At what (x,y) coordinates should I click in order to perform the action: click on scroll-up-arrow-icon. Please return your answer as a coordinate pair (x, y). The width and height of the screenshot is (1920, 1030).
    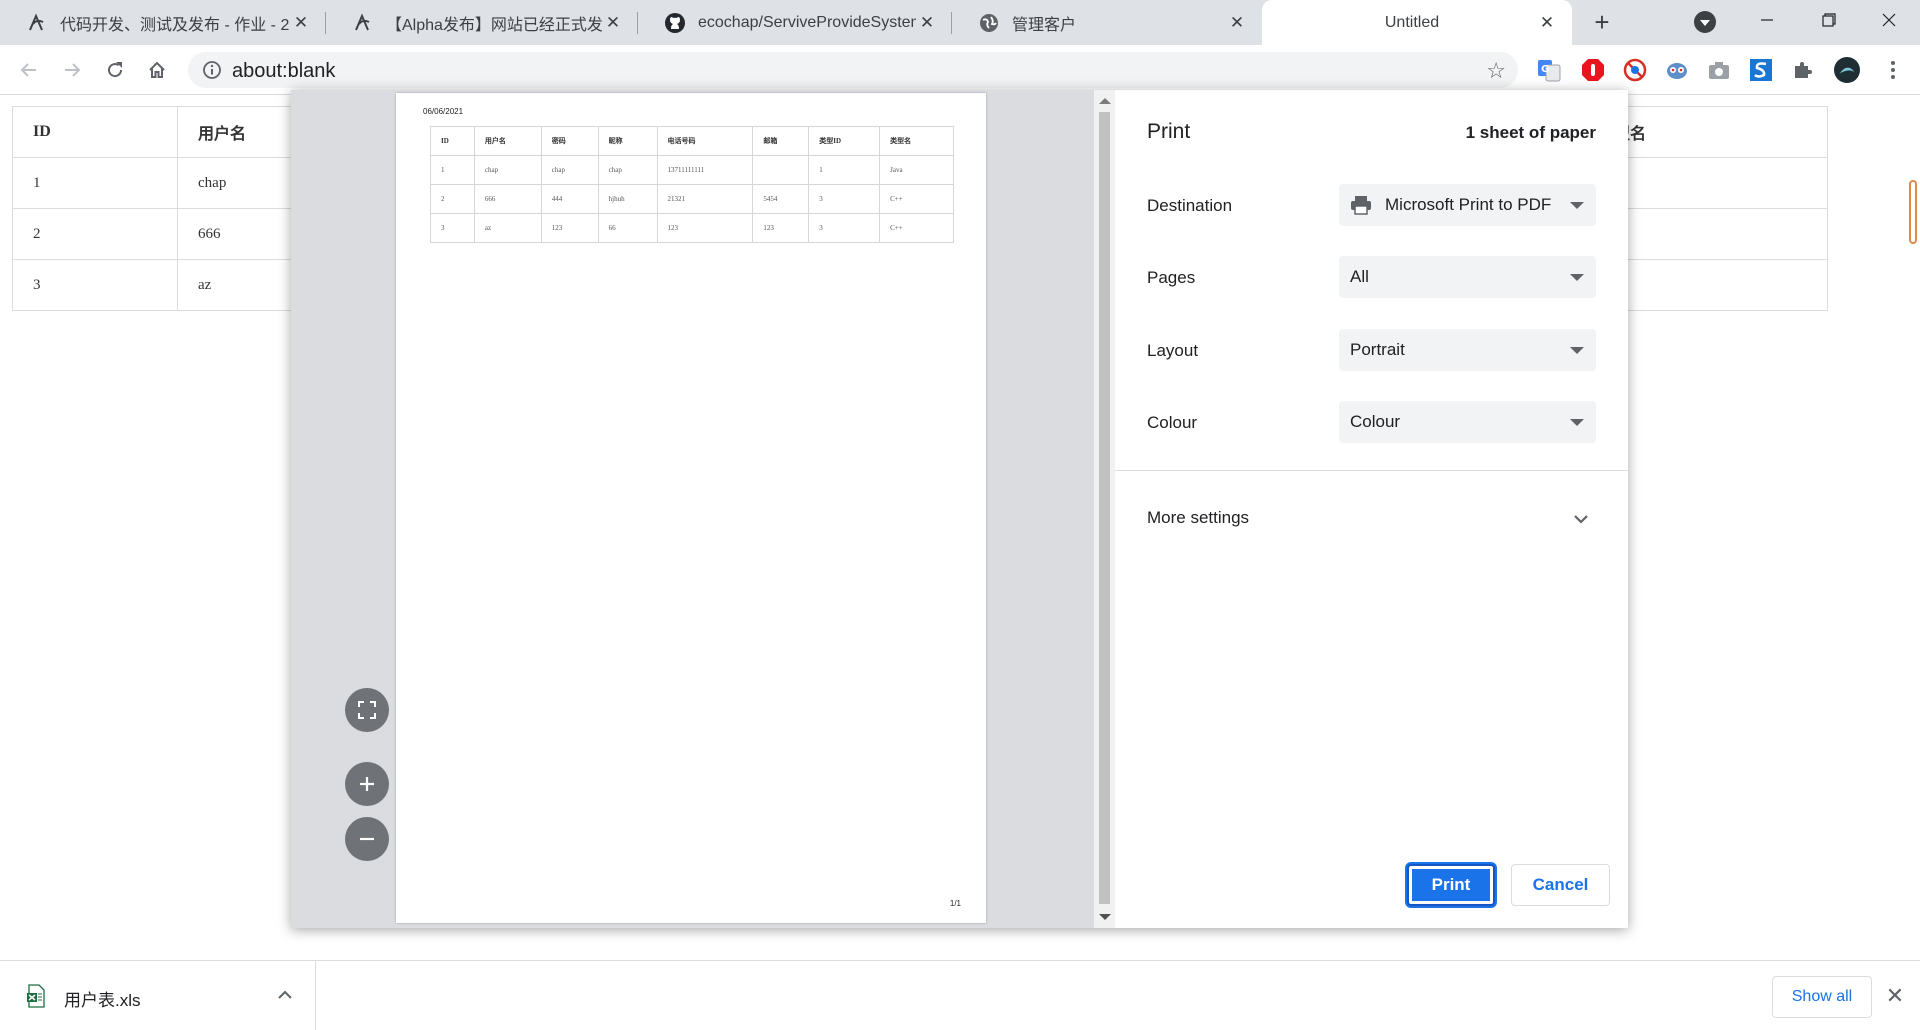
    Looking at the image, I should click on (1105, 101).